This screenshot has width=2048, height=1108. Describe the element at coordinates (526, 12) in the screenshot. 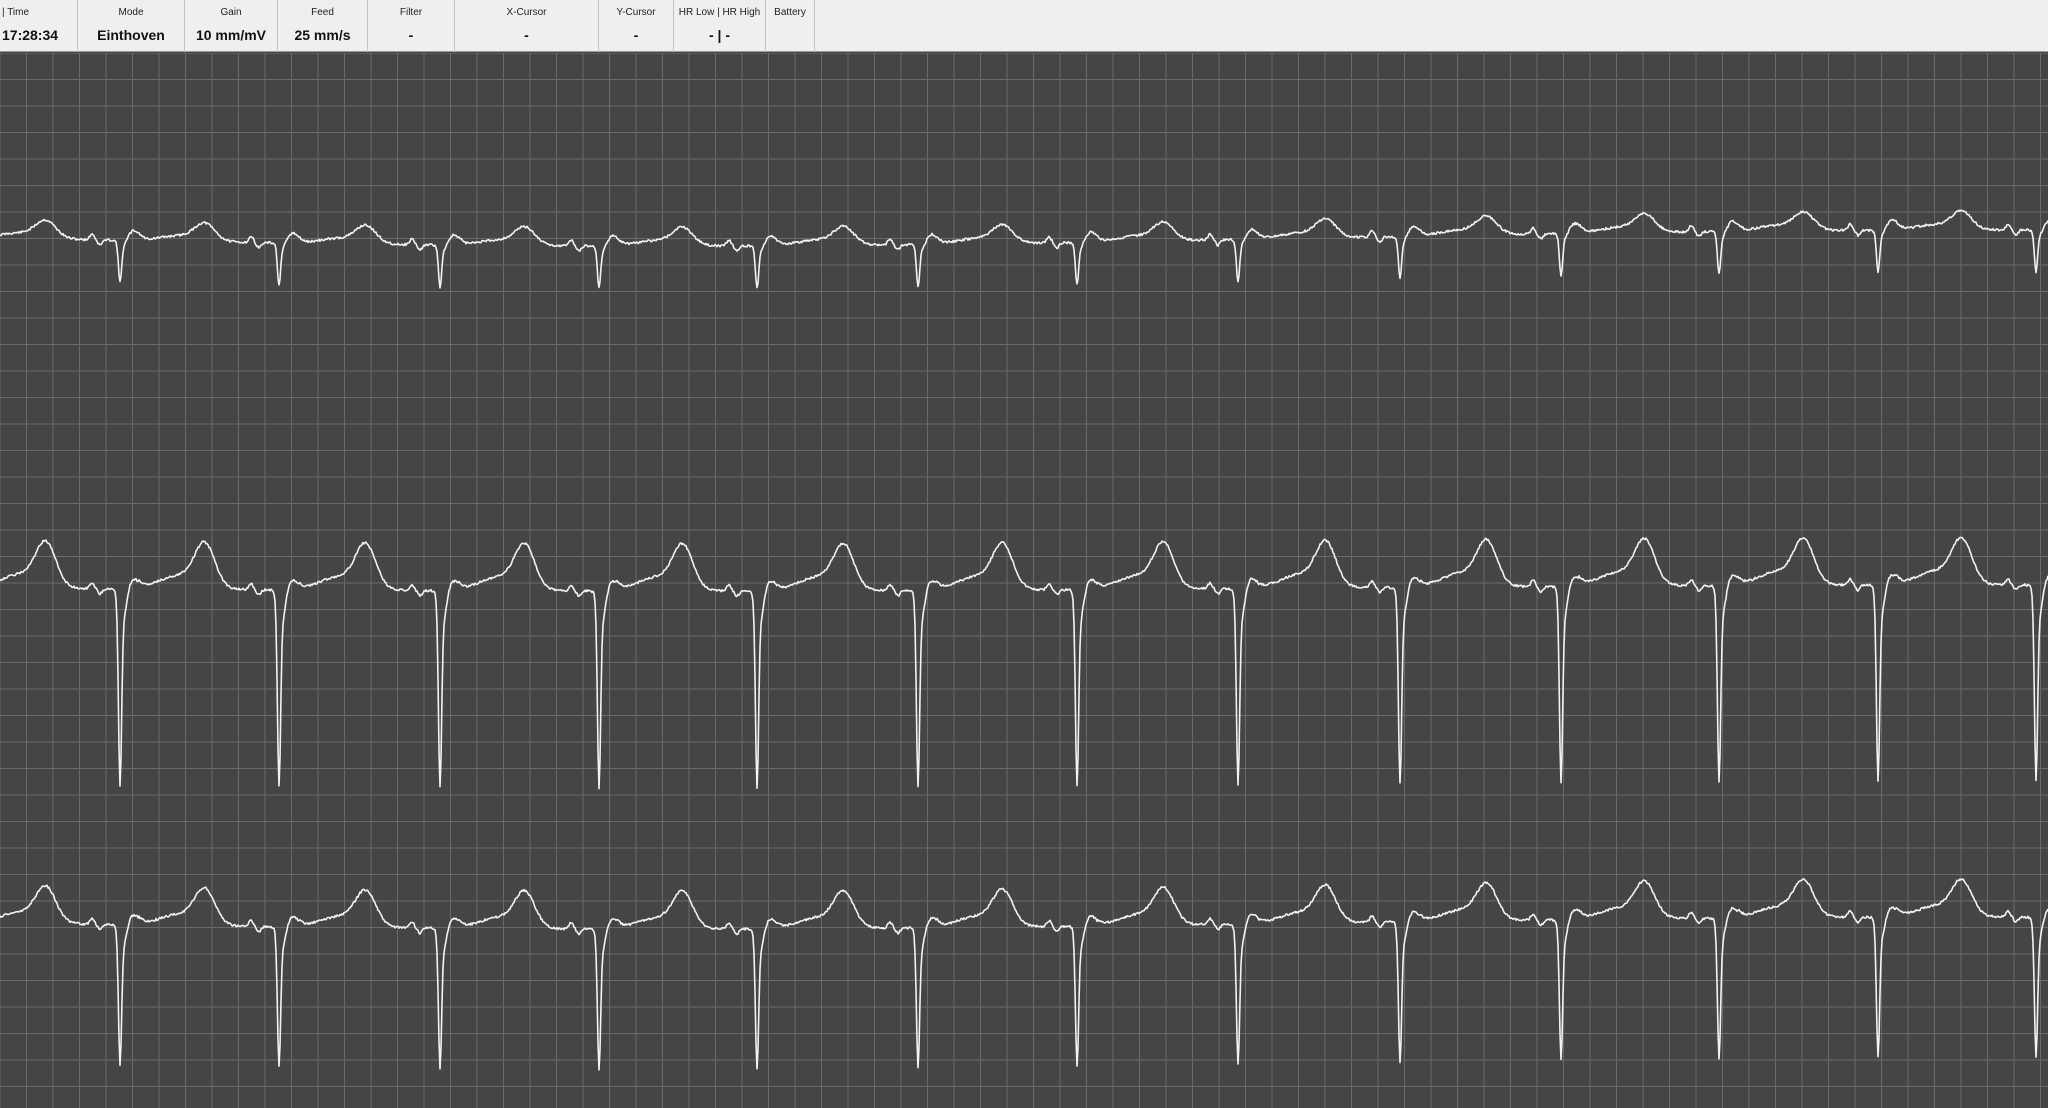

I see `x-cursor-label: X-Cursor` at that location.